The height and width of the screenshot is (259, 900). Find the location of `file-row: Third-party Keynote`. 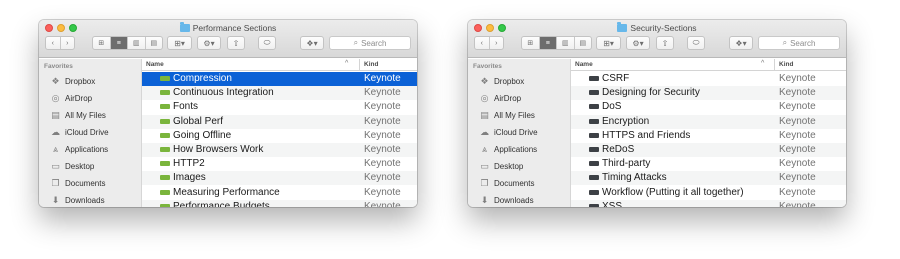

file-row: Third-party Keynote is located at coordinates (708, 164).